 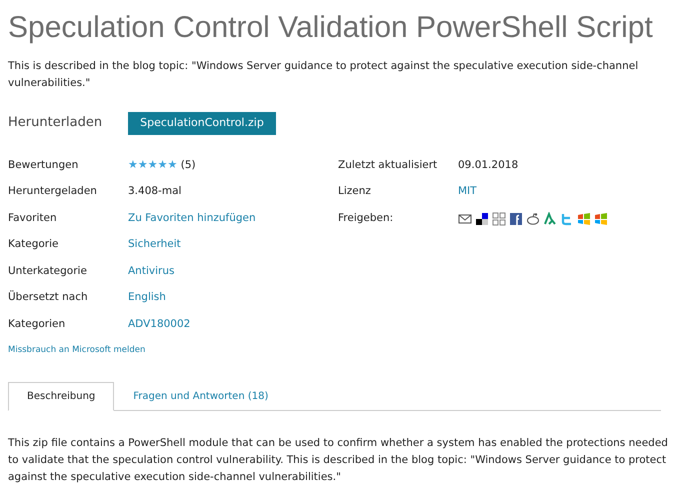 I want to click on value-link: ADV180002, so click(x=159, y=324).